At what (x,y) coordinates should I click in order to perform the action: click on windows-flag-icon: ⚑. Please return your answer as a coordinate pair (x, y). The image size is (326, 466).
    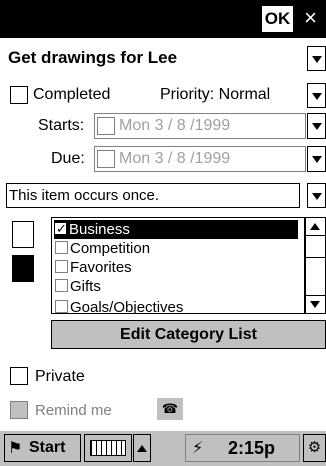
    Looking at the image, I should click on (15, 448).